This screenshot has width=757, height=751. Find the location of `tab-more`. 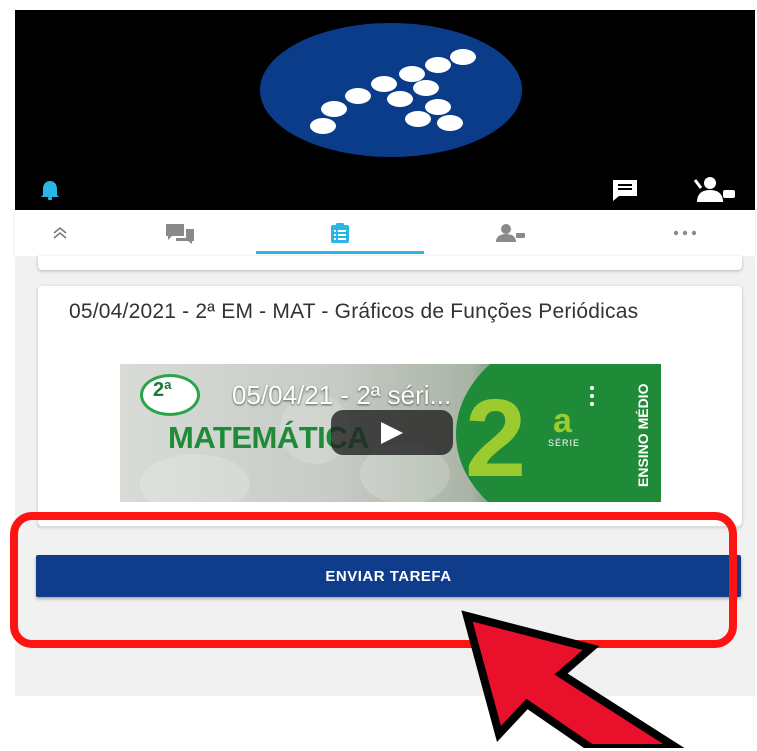

tab-more is located at coordinates (685, 233).